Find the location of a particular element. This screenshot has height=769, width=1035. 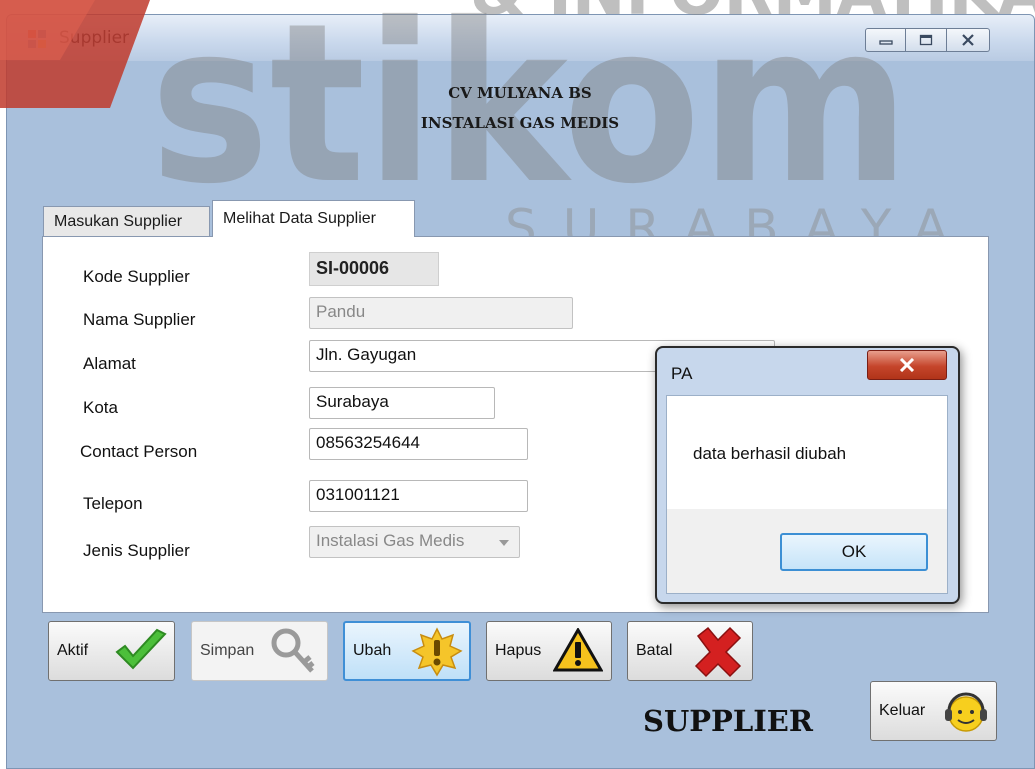

footer-title: SUPPLIER is located at coordinates (728, 721).